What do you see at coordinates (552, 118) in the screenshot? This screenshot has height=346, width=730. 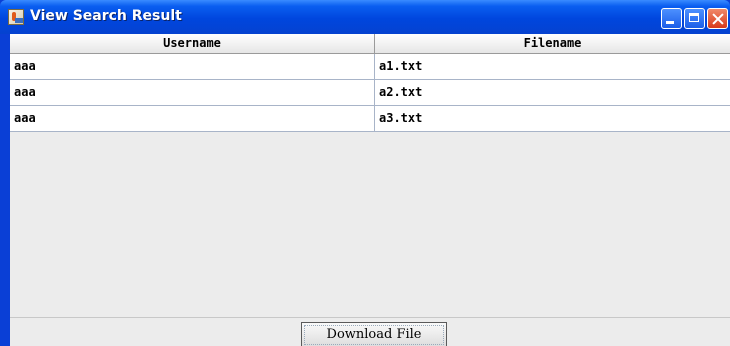 I see `filename-cell: a3.txt` at bounding box center [552, 118].